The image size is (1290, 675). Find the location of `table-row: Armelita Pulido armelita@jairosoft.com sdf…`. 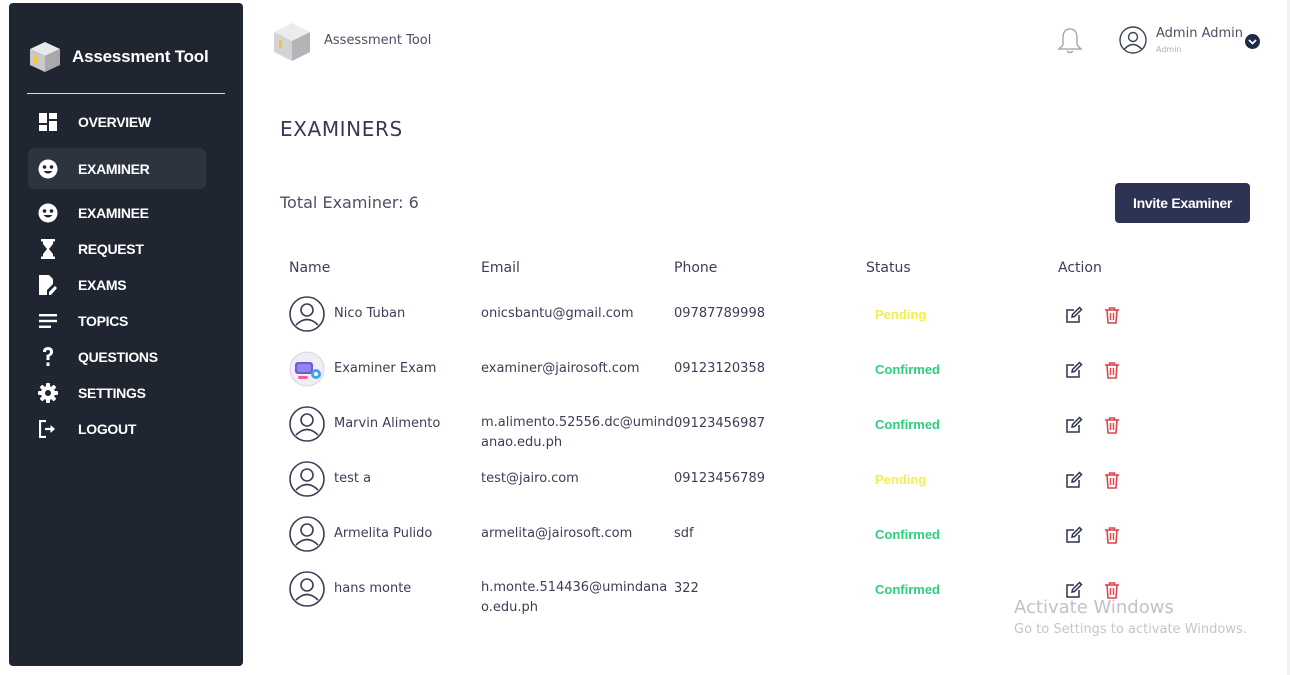

table-row: Armelita Pulido armelita@jairosoft.com sdf… is located at coordinates (770, 534).